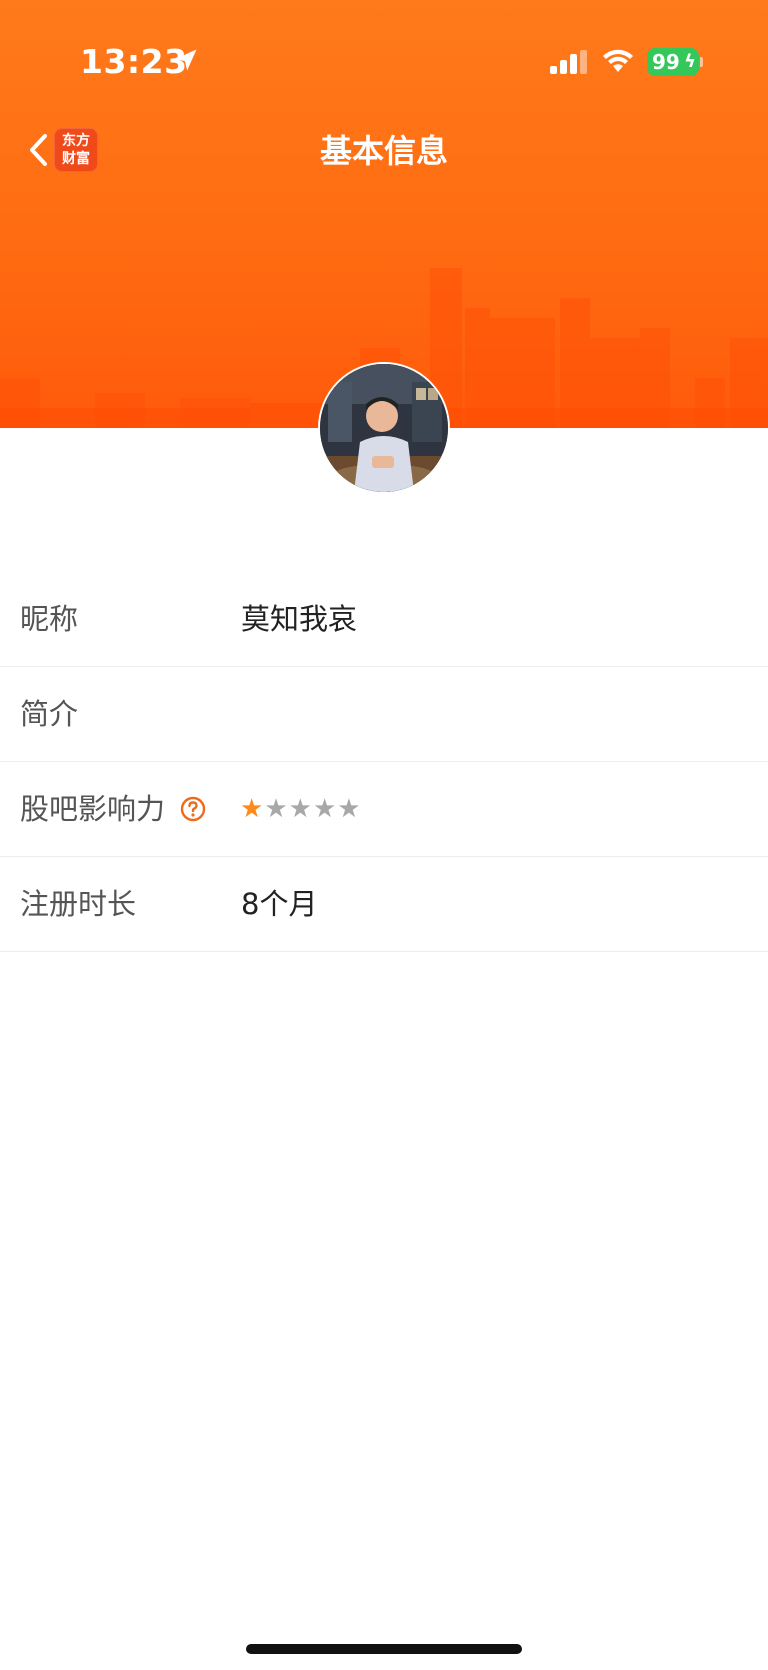 This screenshot has width=768, height=1670. I want to click on avatar-photo, so click(384, 428).